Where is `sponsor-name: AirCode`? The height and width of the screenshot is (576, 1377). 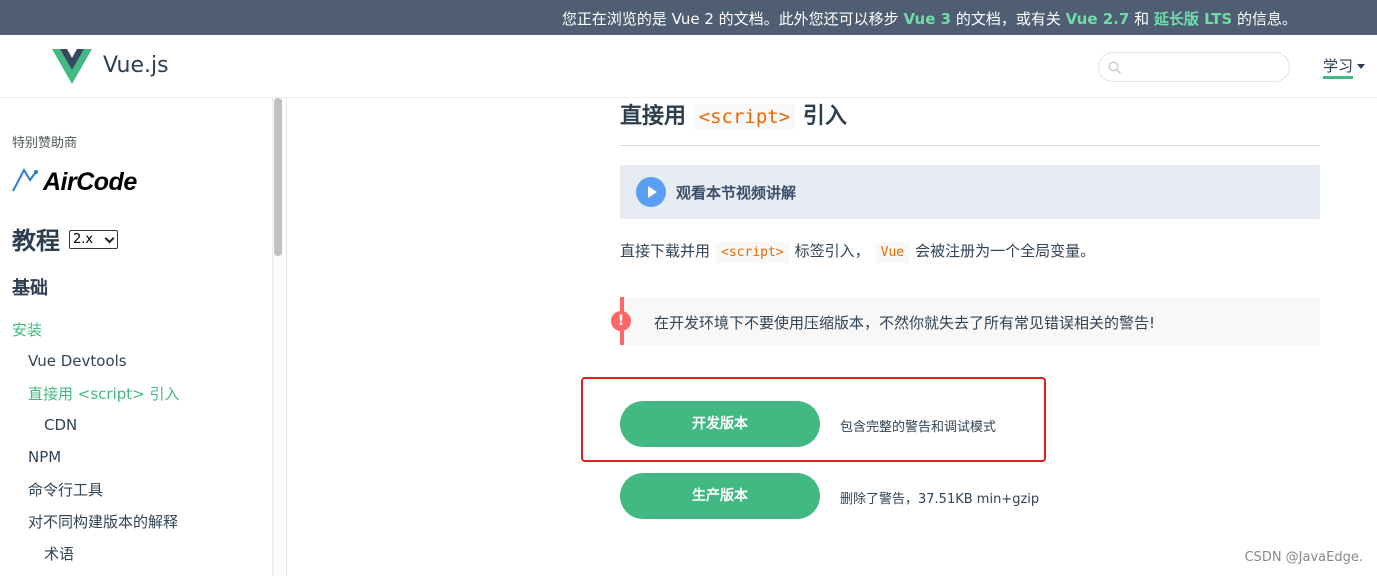
sponsor-name: AirCode is located at coordinates (90, 182).